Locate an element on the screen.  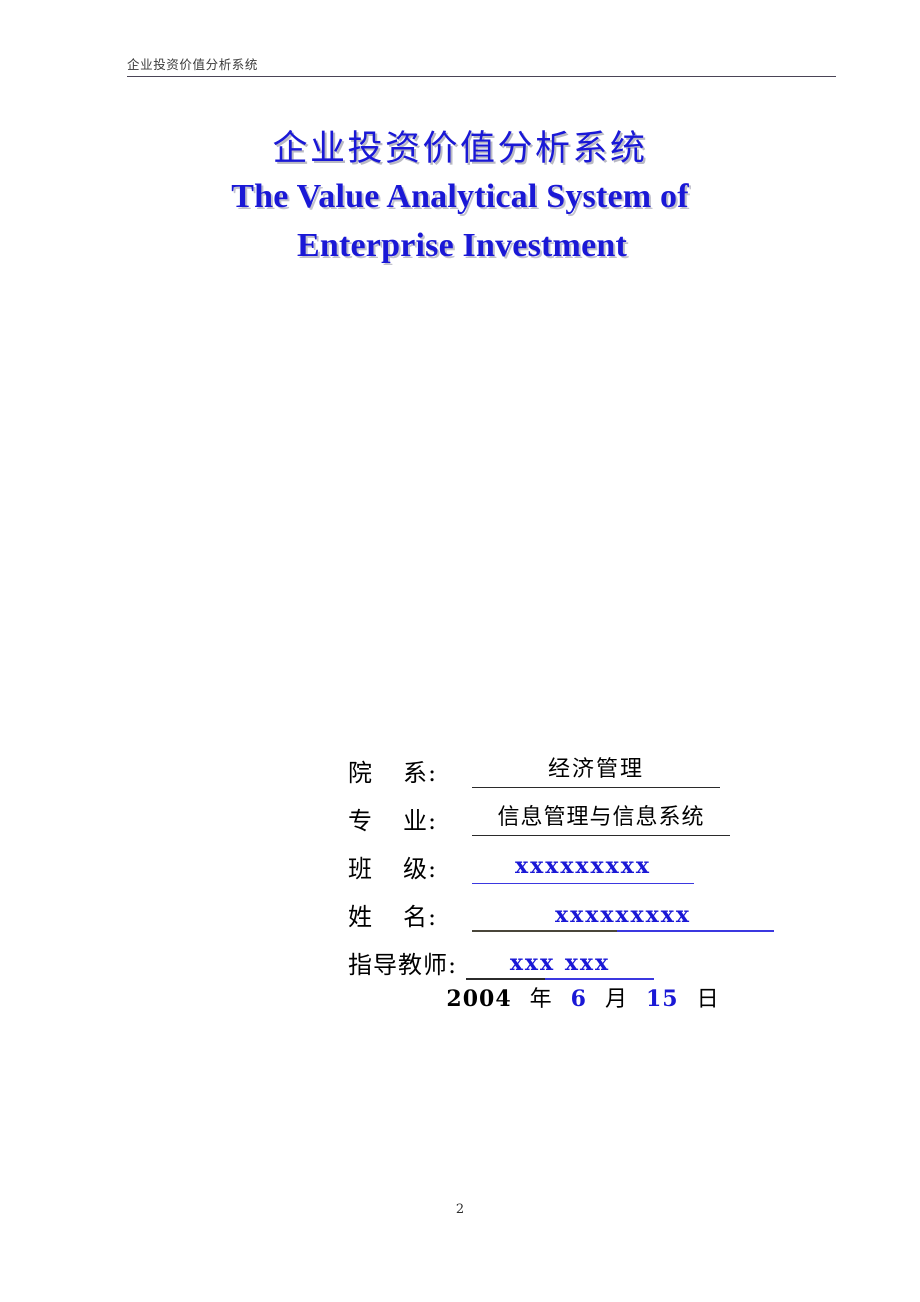
label-advisor: 指导教师: is located at coordinates (407, 965).